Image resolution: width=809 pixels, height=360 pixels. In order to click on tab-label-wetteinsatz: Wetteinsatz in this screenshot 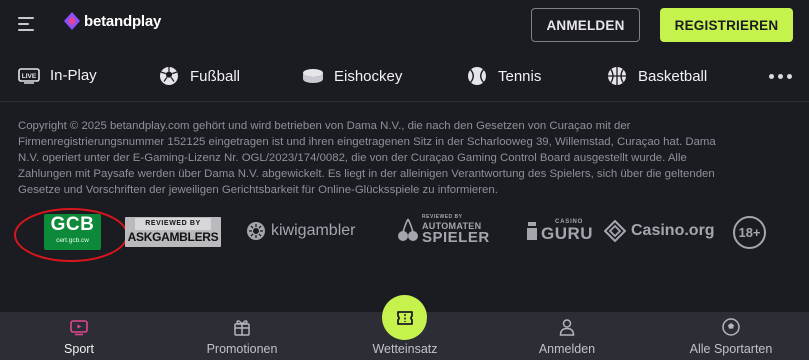, I will do `click(405, 349)`.